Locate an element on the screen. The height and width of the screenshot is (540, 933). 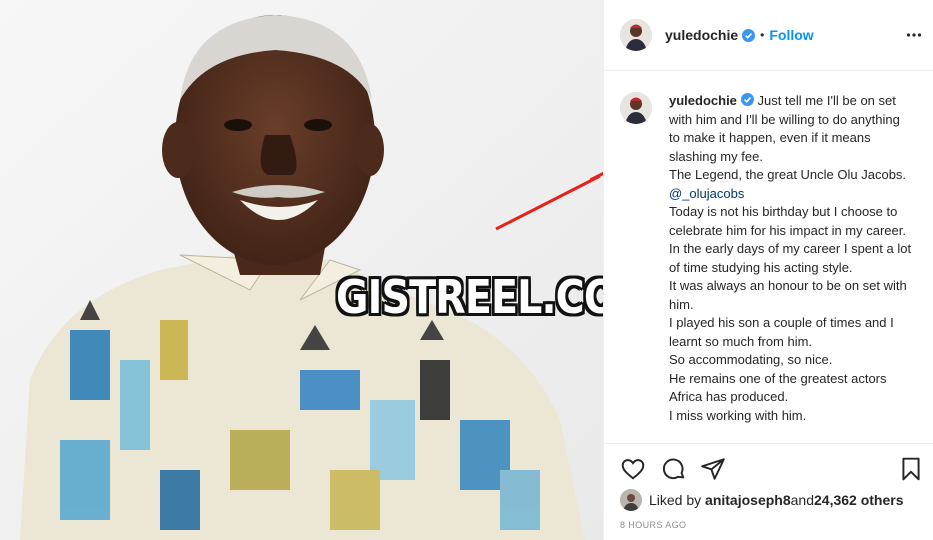
actions-bar is located at coordinates (768, 469).